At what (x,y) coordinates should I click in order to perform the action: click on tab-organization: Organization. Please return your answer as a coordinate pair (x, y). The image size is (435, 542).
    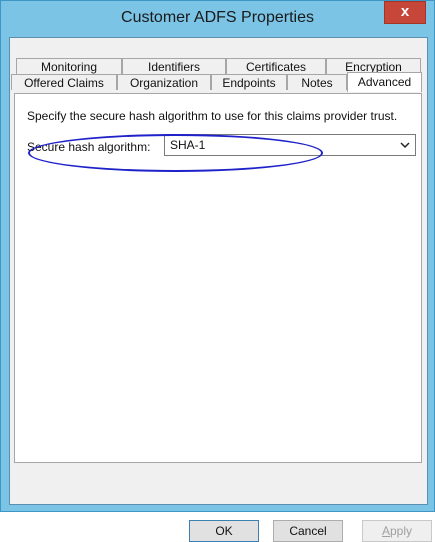
    Looking at the image, I should click on (164, 82).